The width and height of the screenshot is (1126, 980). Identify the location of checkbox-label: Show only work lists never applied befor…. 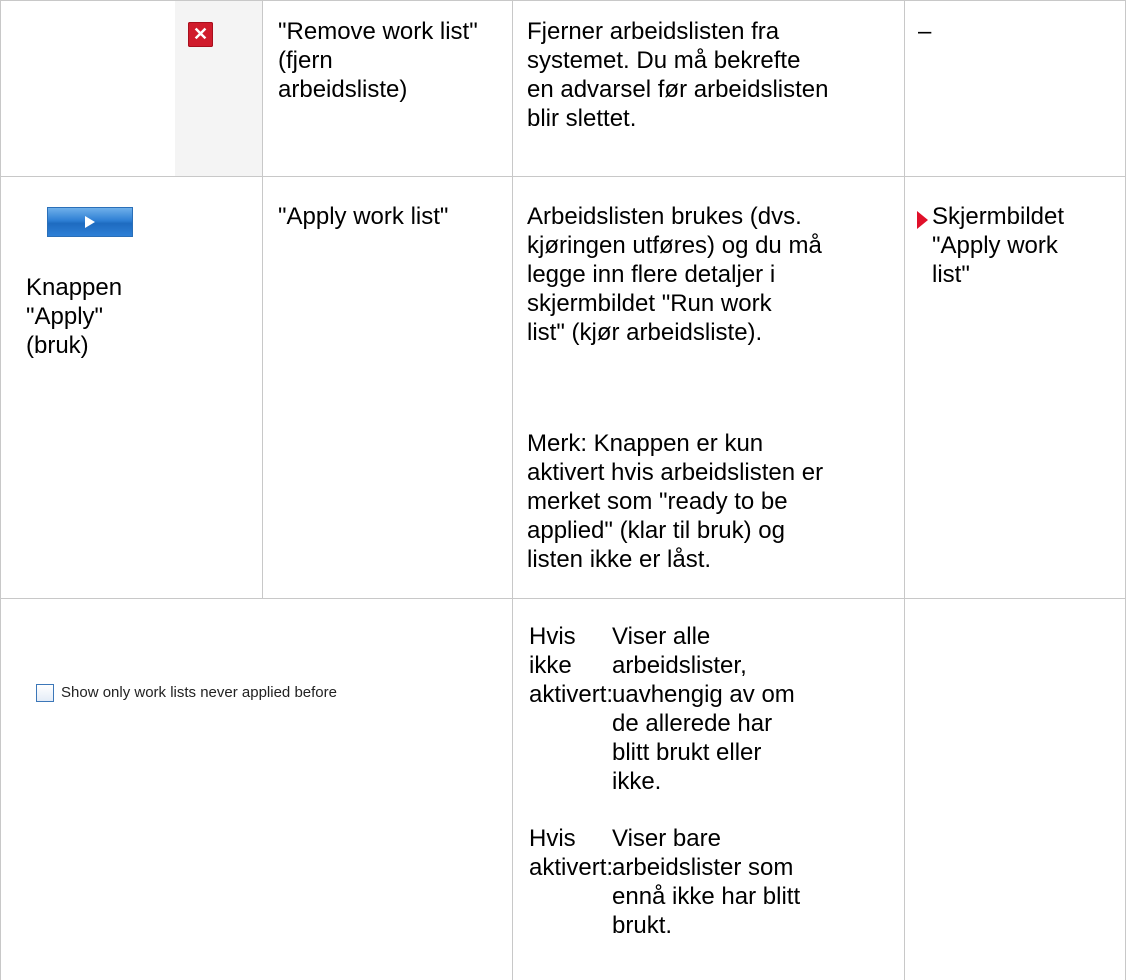
(199, 692).